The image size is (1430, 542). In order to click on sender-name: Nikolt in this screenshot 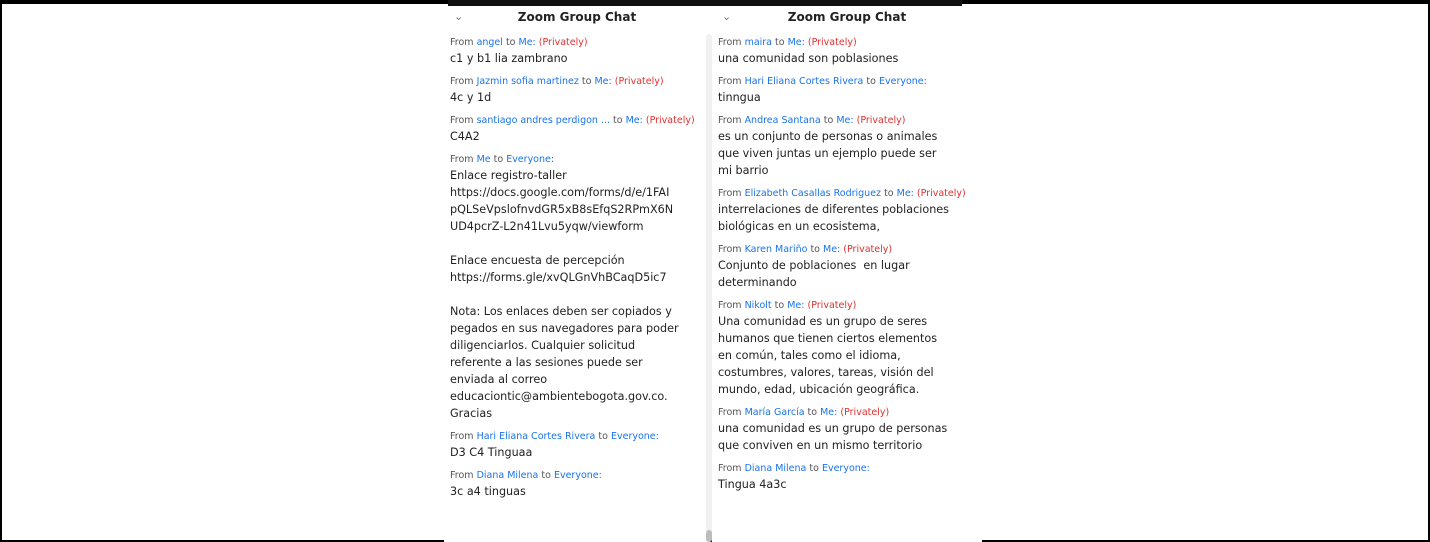, I will do `click(758, 305)`.